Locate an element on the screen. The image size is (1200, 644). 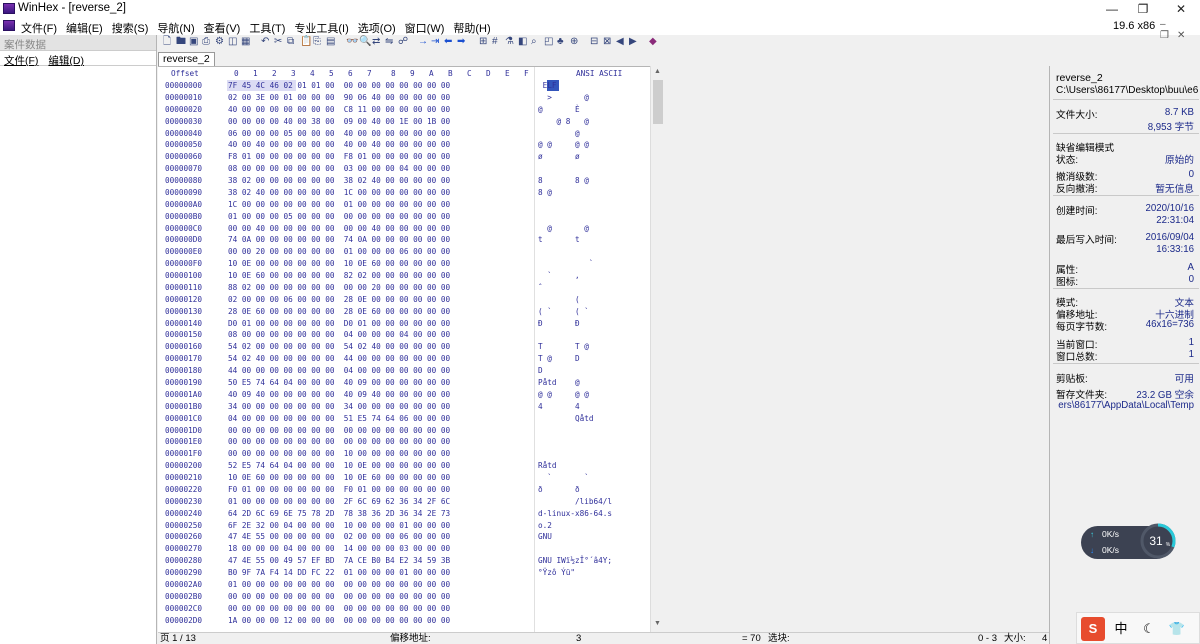
row-ascii: > @ is located at coordinates (563, 98).